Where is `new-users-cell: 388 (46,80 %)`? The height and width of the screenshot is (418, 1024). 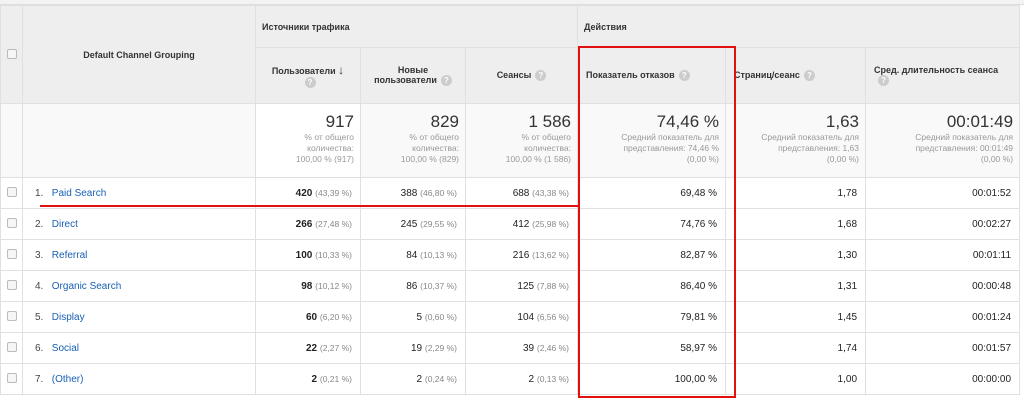
new-users-cell: 388 (46,80 %) is located at coordinates (413, 193).